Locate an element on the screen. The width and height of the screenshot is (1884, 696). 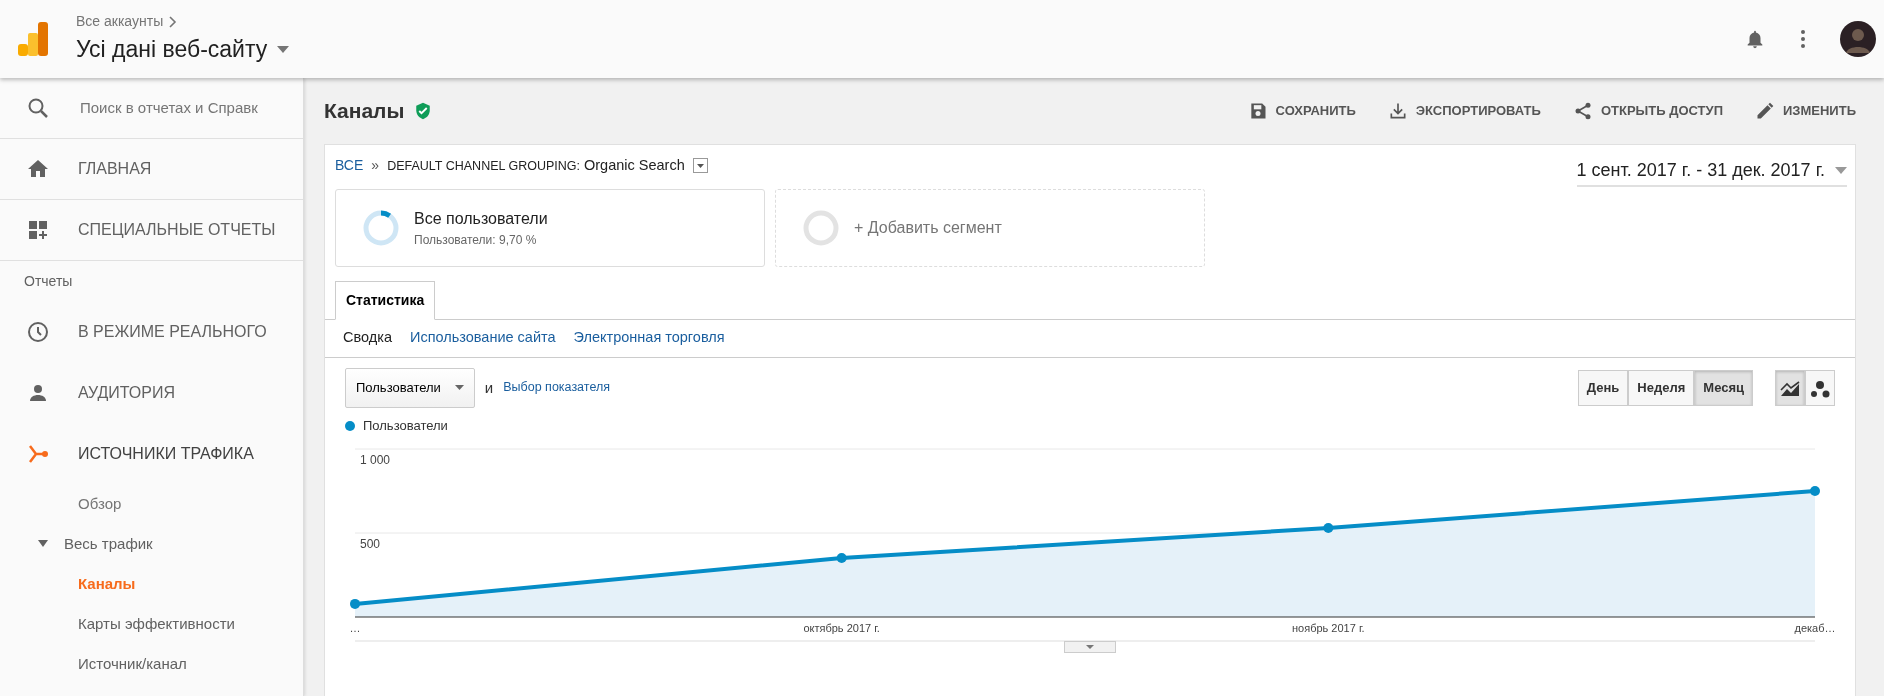
subtab: Электронная торговля is located at coordinates (649, 338).